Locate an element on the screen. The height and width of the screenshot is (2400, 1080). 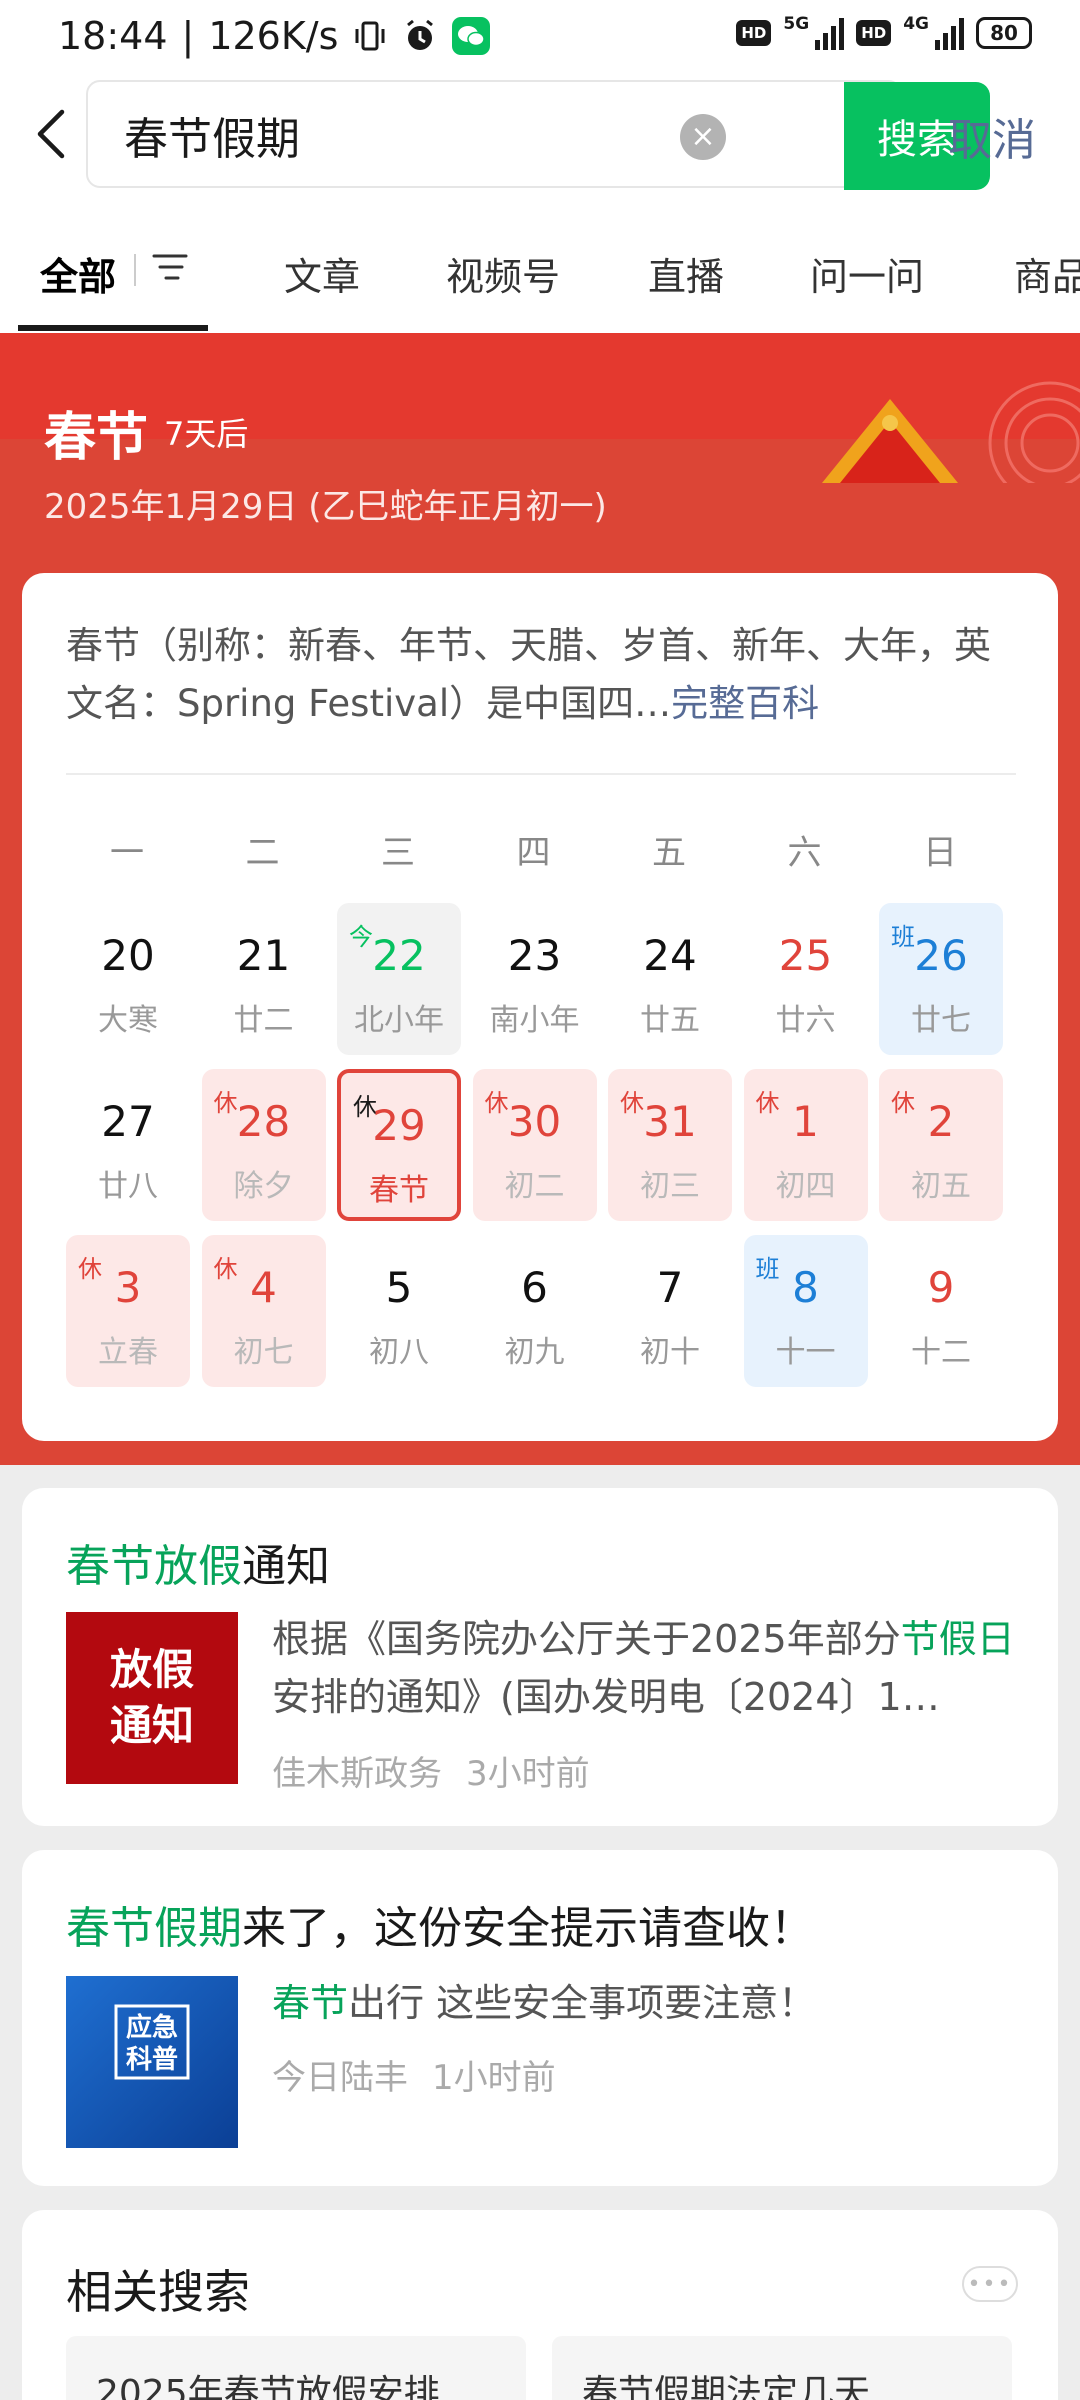
day-lunar-label: 十二 is located at coordinates (941, 1352).